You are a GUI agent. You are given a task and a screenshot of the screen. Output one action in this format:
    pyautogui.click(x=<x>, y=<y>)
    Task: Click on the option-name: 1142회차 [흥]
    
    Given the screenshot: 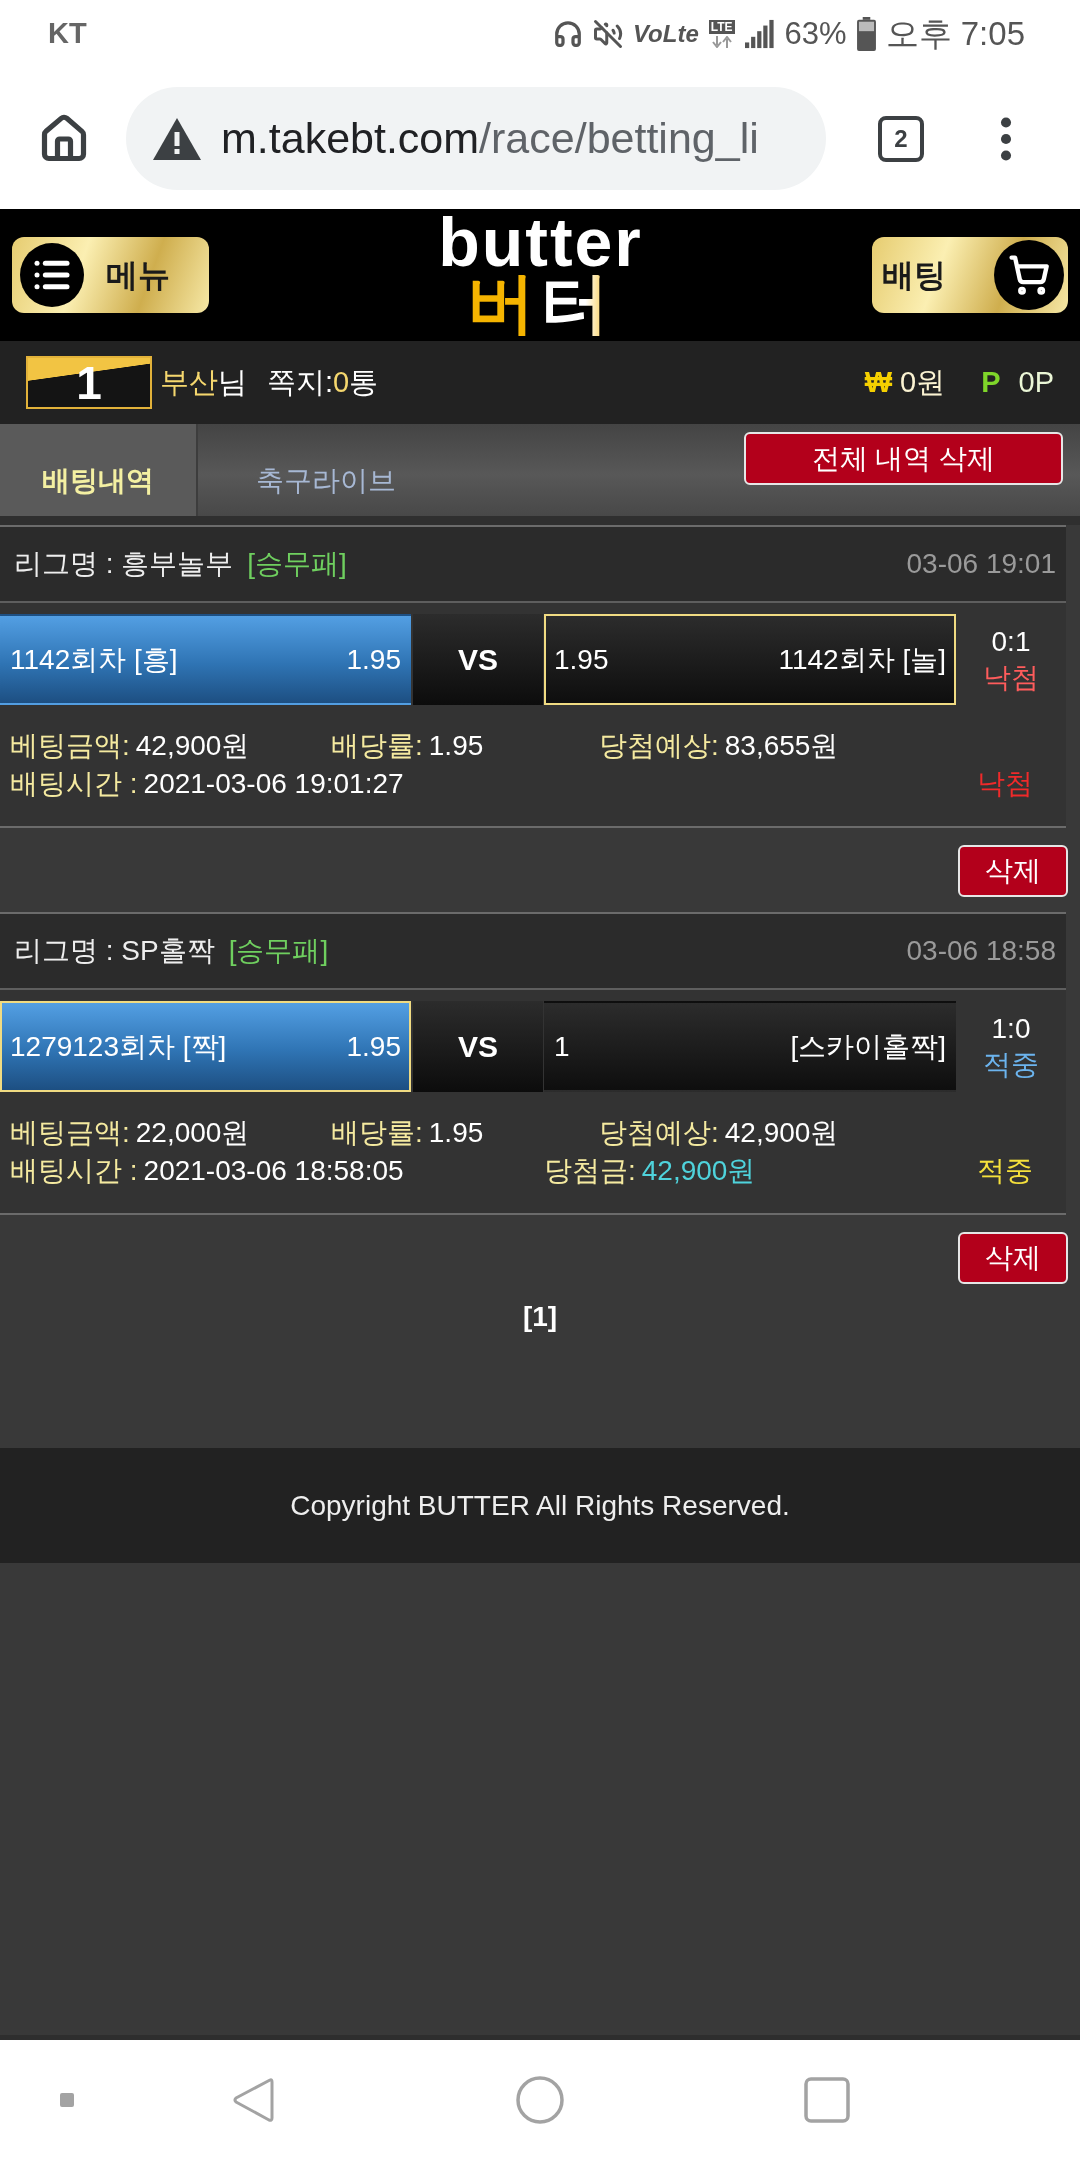 What is the action you would take?
    pyautogui.click(x=94, y=659)
    